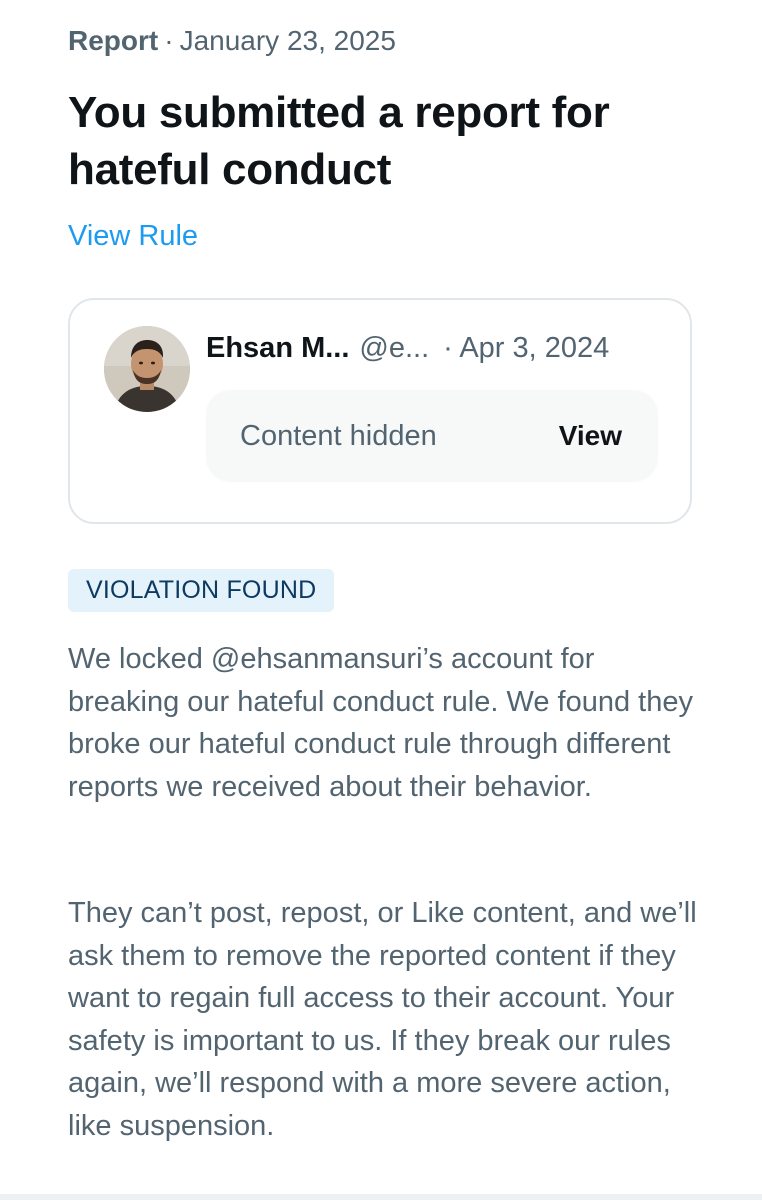 The width and height of the screenshot is (762, 1200). What do you see at coordinates (201, 590) in the screenshot?
I see `violation-status-badge: VIOLATION FOUND` at bounding box center [201, 590].